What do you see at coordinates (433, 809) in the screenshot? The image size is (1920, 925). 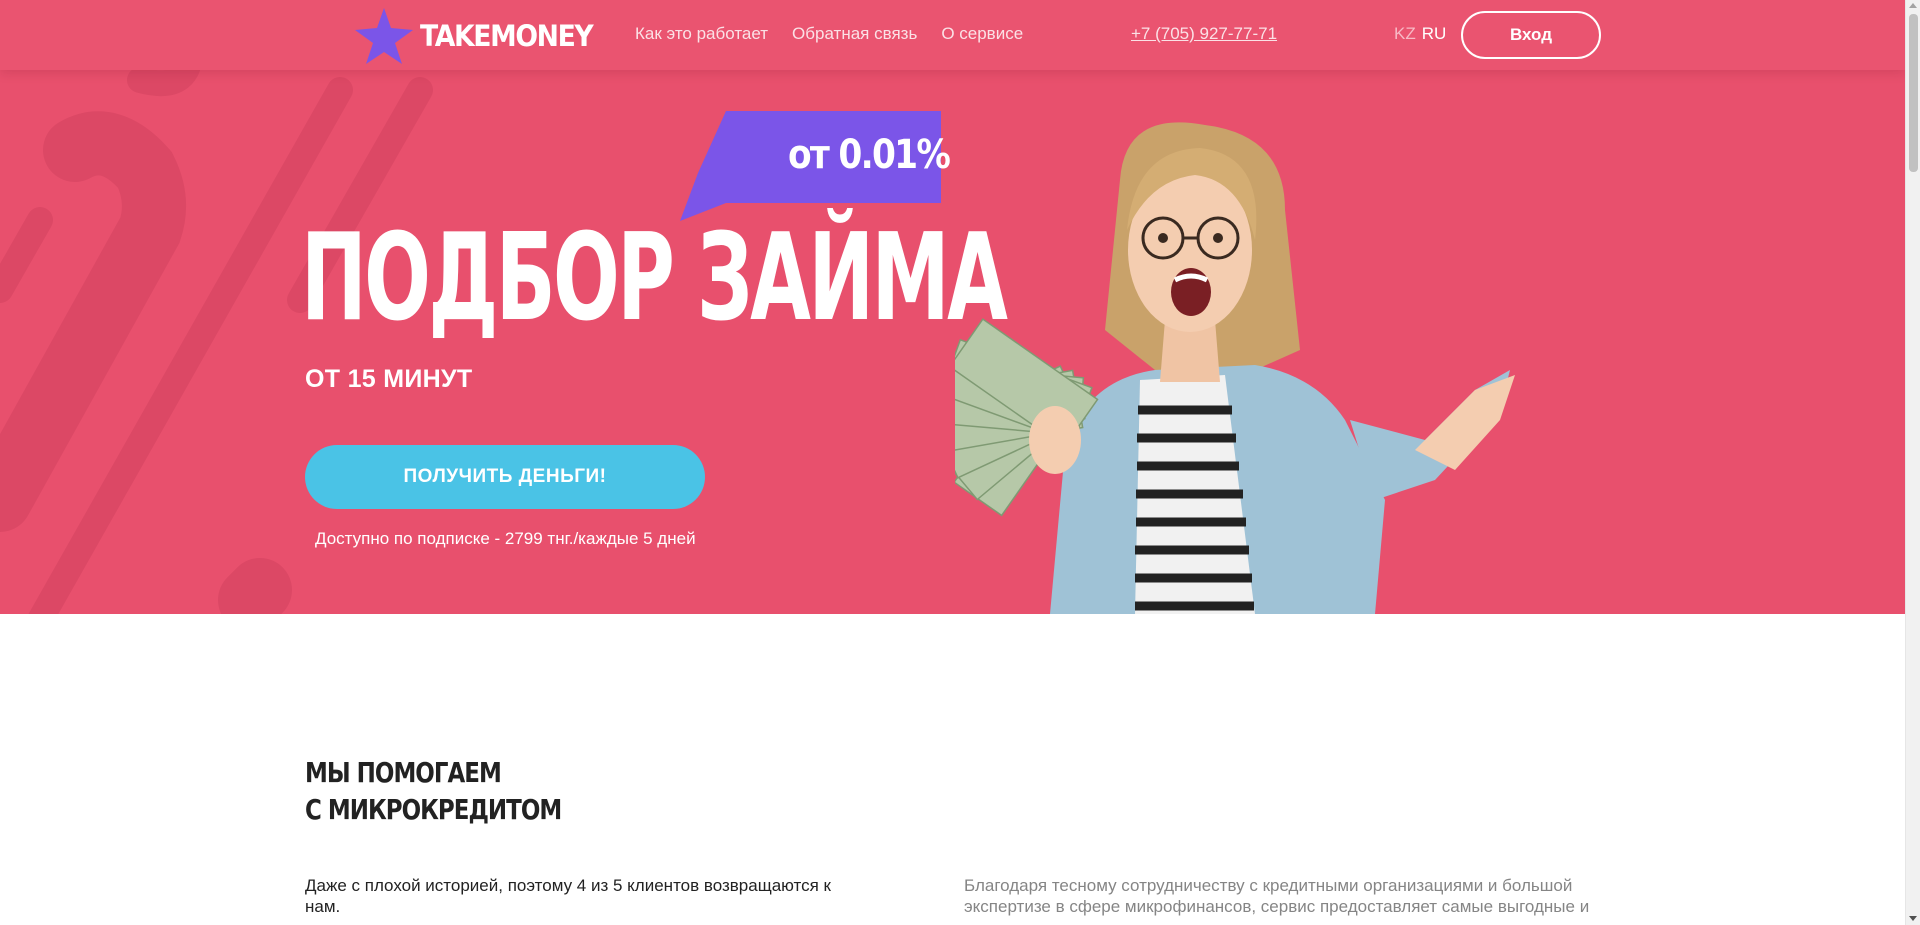 I see `section-title-line-2: С МИКРОКРЕДИТОМ` at bounding box center [433, 809].